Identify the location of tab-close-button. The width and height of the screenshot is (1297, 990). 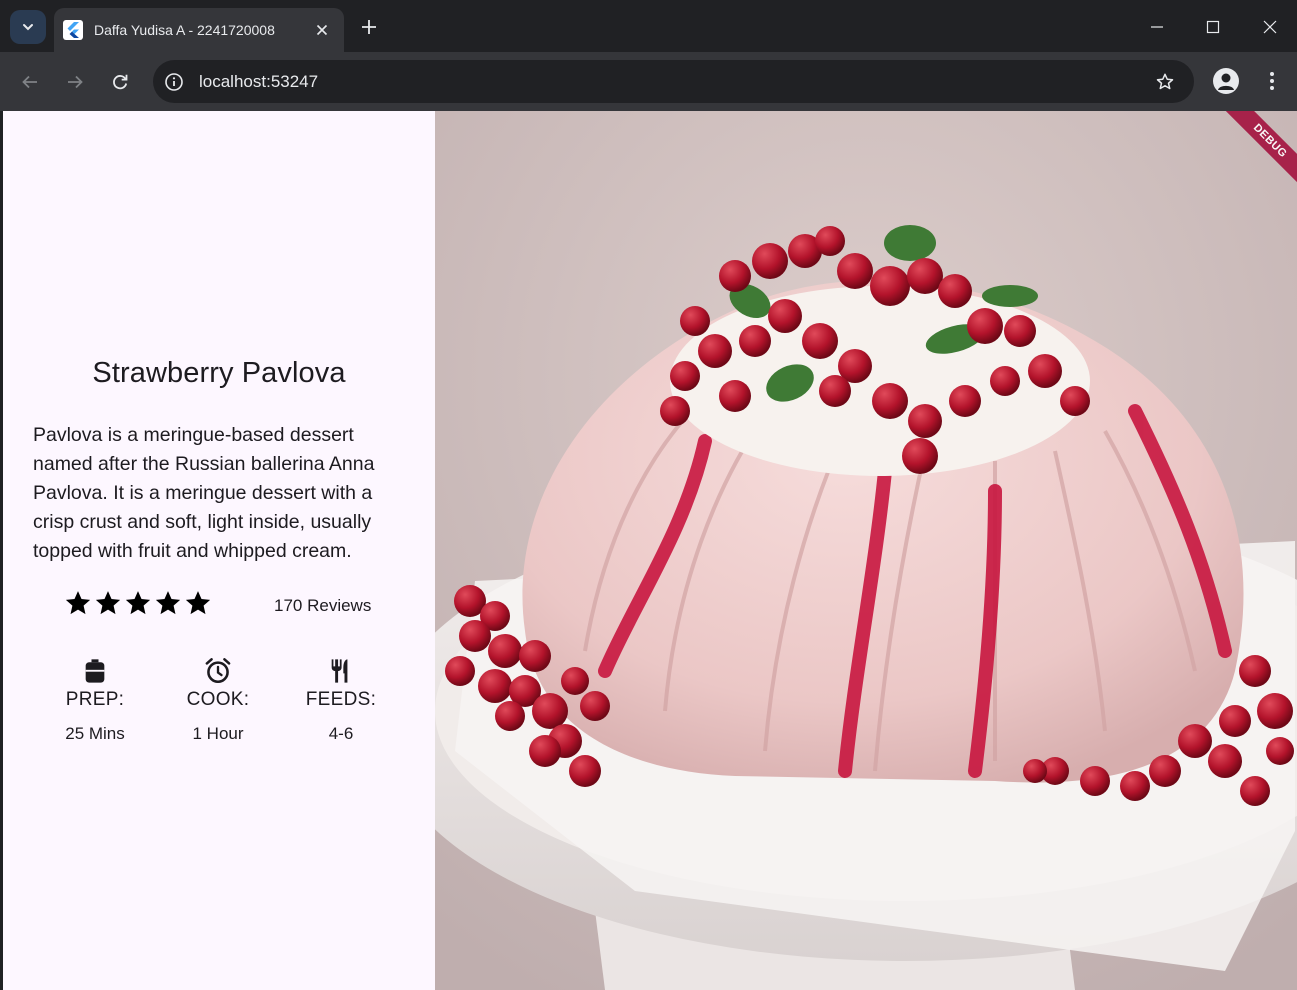
(322, 30).